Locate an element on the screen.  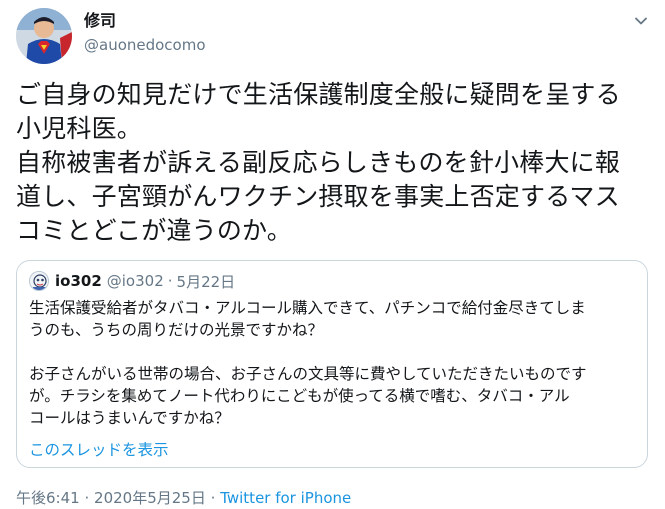
quoted-avatar is located at coordinates (39, 281).